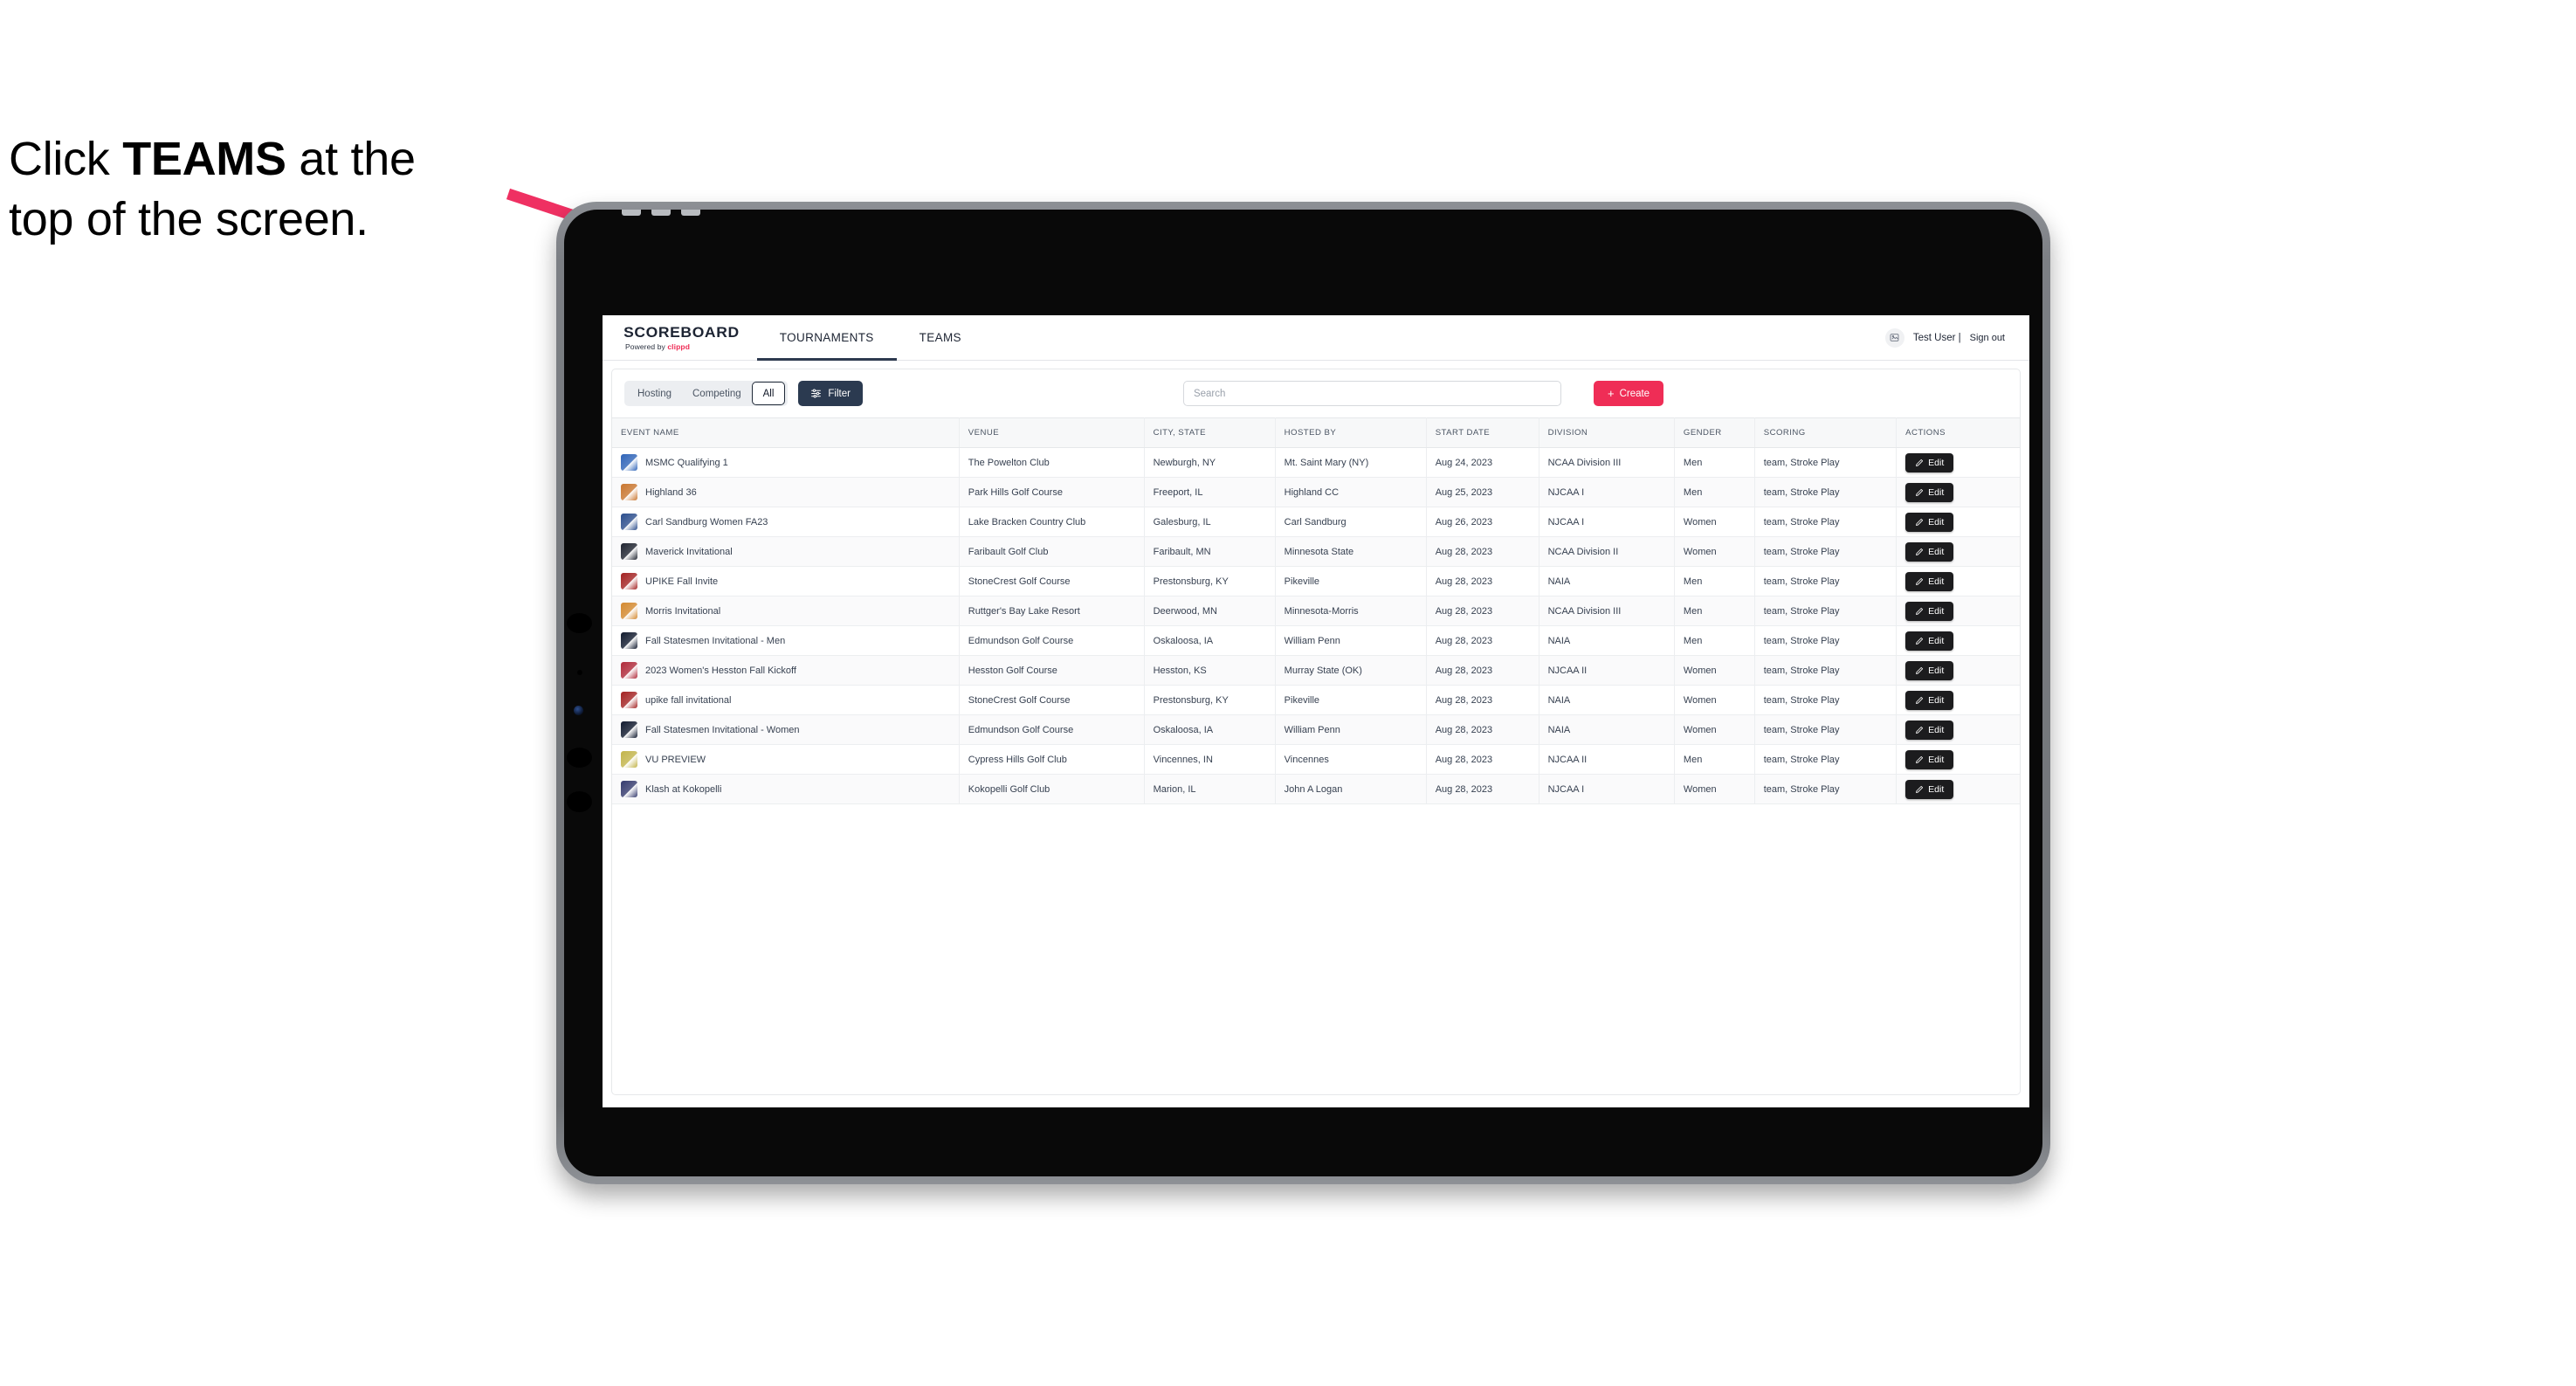 The height and width of the screenshot is (1386, 2576). Describe the element at coordinates (786, 789) in the screenshot. I see `cell-event-name: Klash at Kokopelli` at that location.